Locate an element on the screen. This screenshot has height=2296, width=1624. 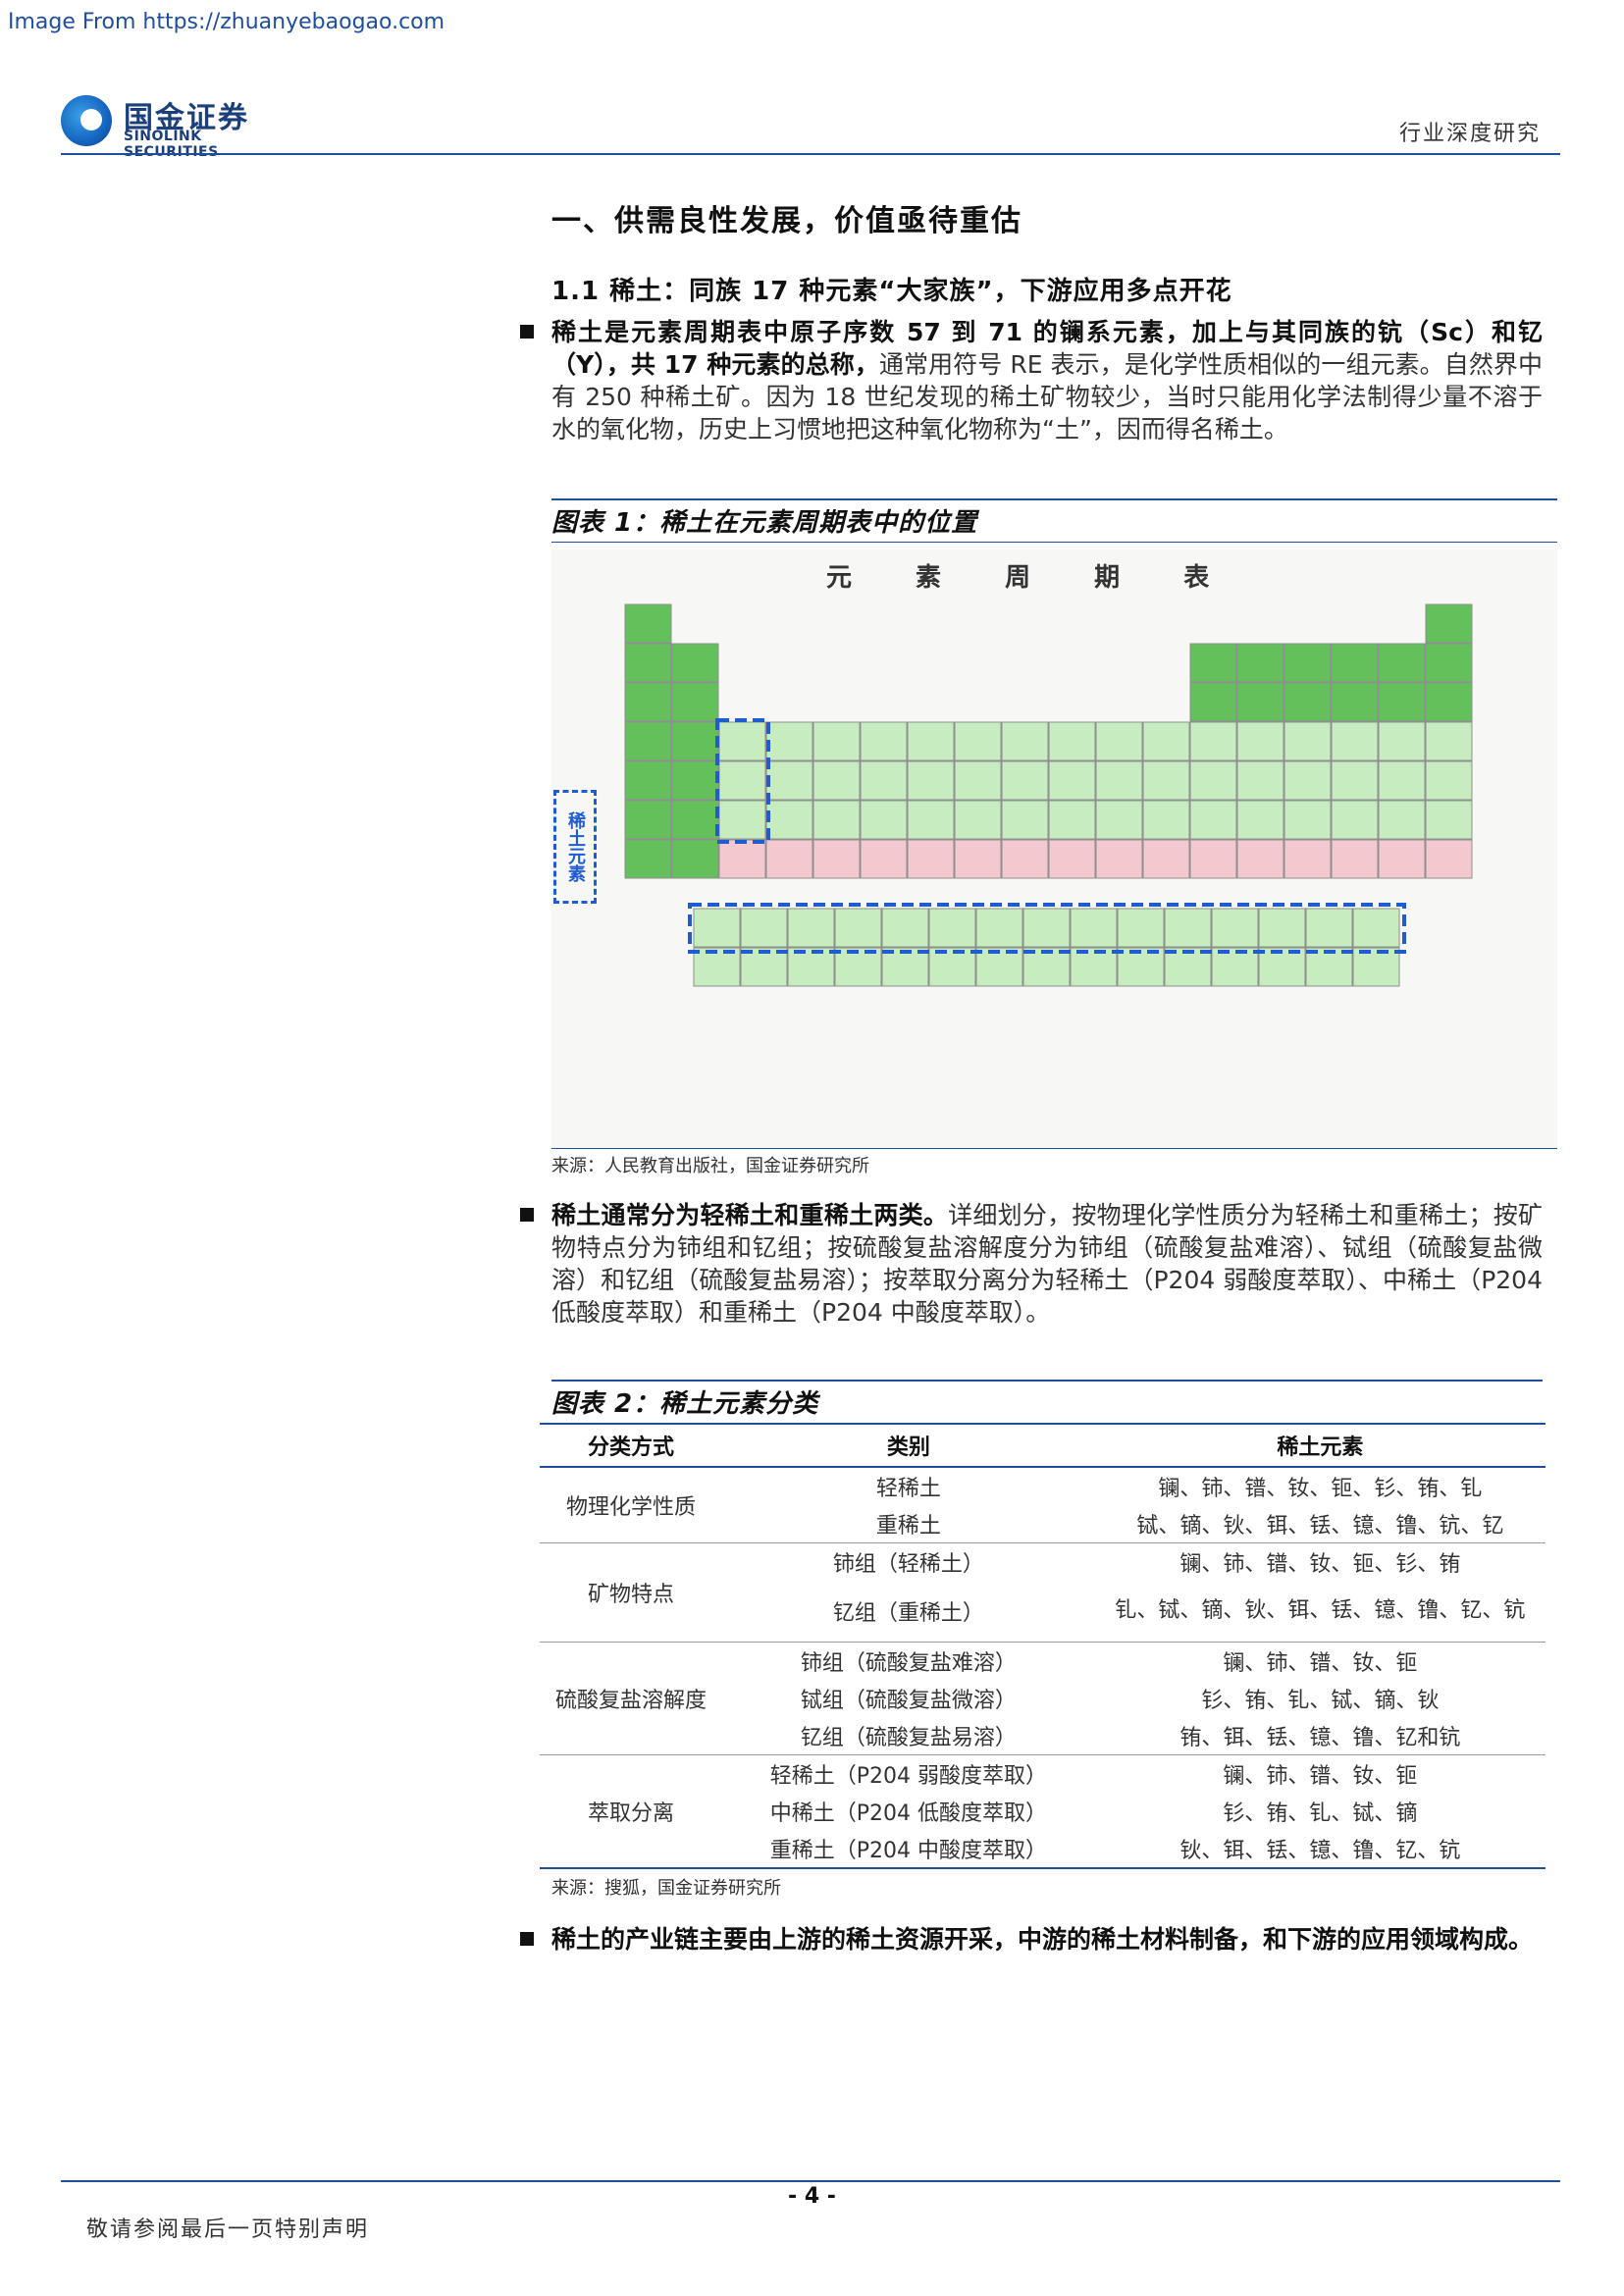
page-number: - 4 - is located at coordinates (812, 2196).